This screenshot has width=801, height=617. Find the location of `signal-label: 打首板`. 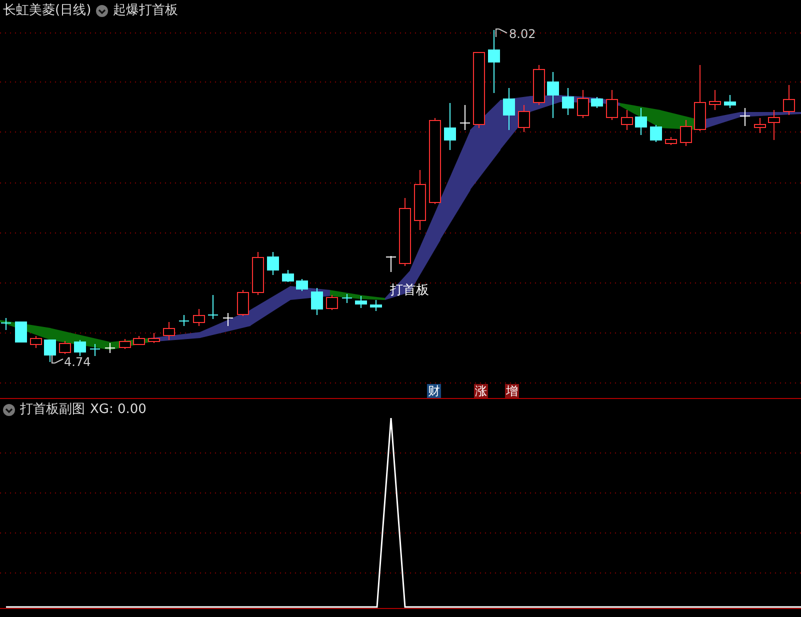

signal-label: 打首板 is located at coordinates (409, 291).